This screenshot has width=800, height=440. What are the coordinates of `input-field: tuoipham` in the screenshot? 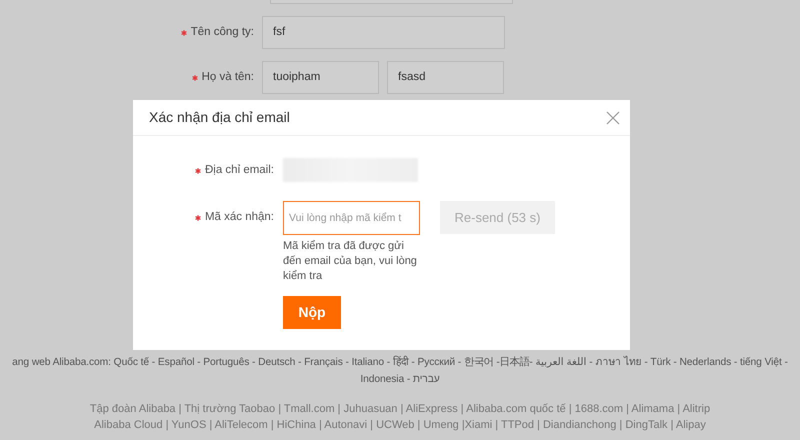 It's located at (320, 77).